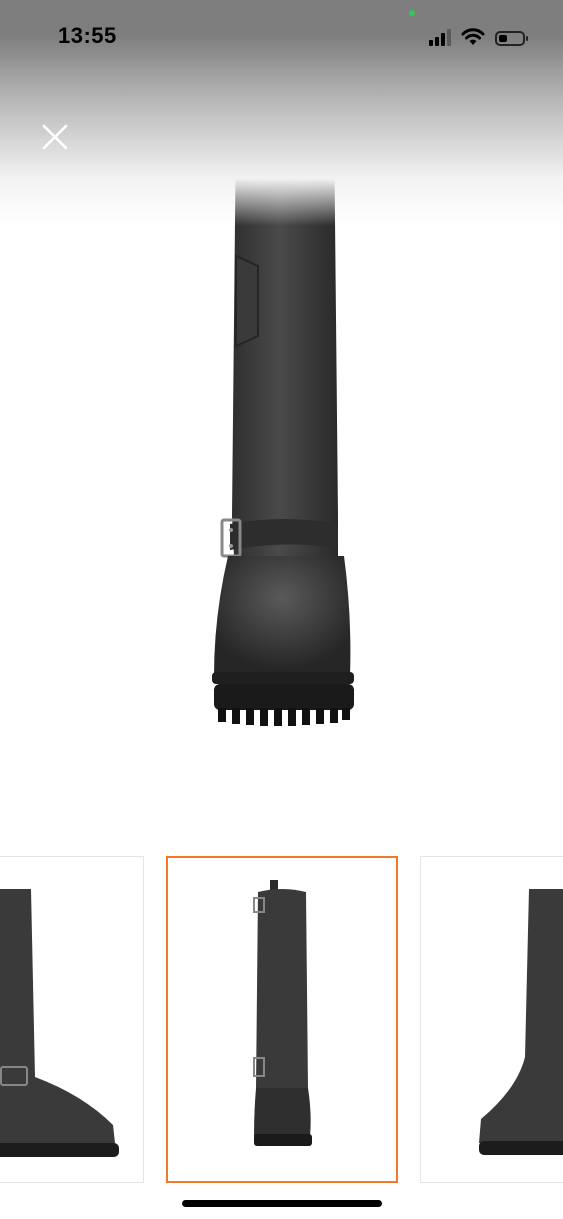 The image size is (563, 1219). Describe the element at coordinates (440, 37) in the screenshot. I see `signal-icon` at that location.